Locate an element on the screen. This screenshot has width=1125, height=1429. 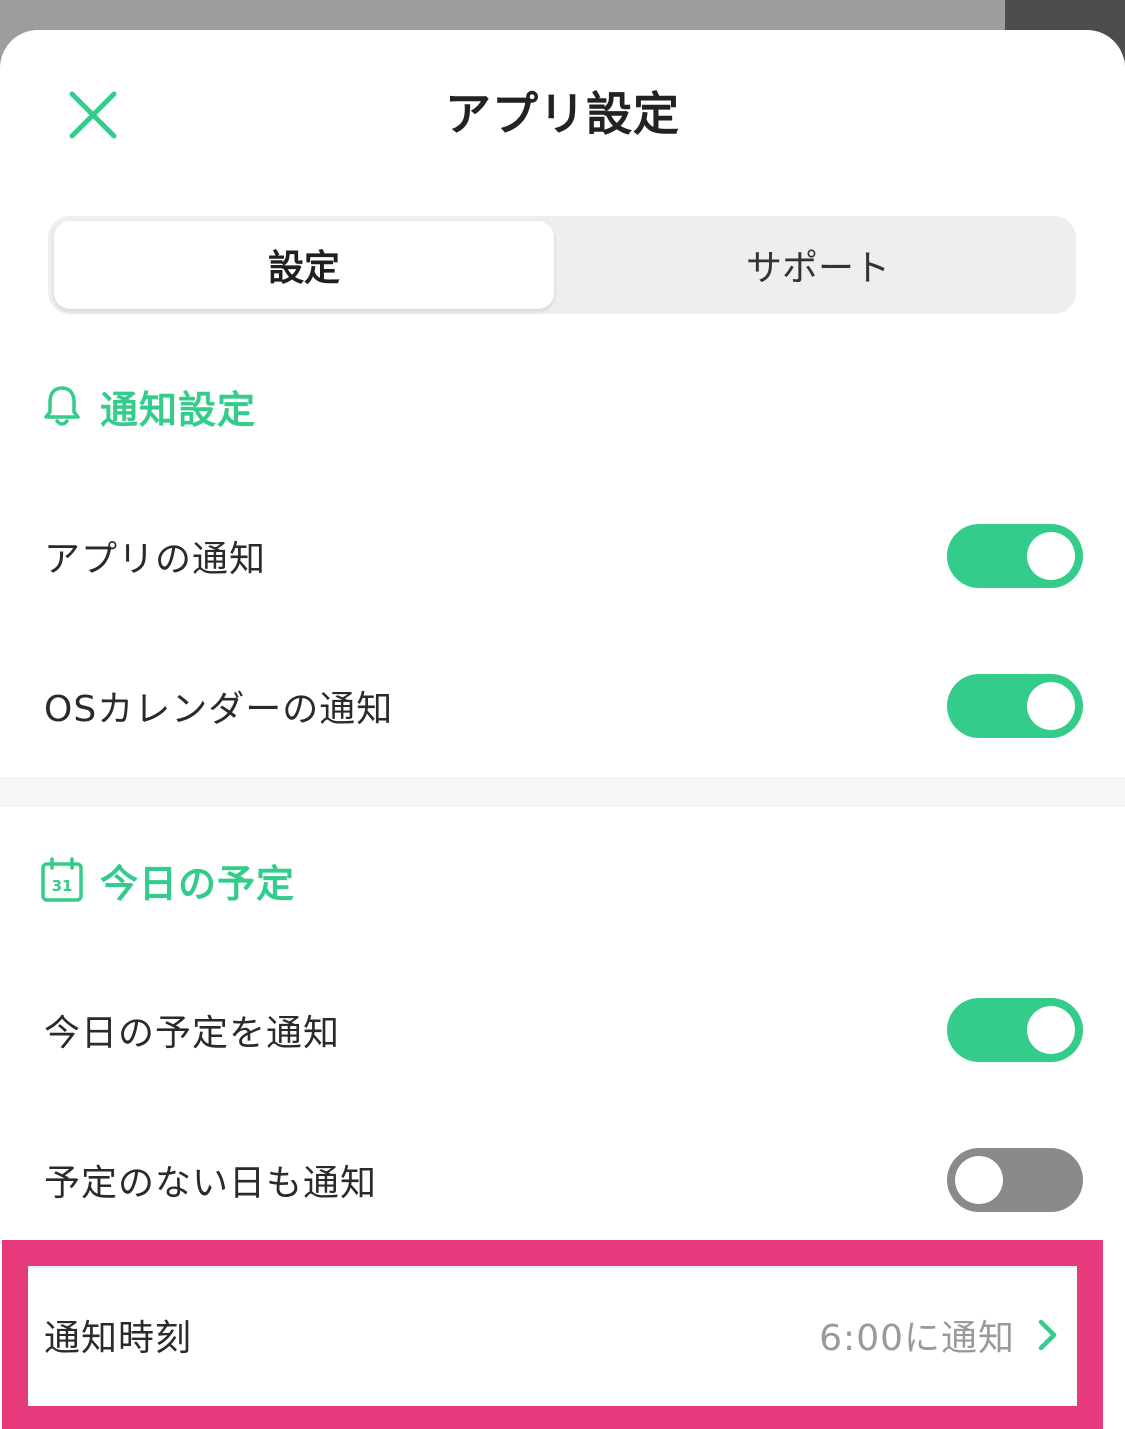
section-title: 今日の予定 is located at coordinates (198, 883).